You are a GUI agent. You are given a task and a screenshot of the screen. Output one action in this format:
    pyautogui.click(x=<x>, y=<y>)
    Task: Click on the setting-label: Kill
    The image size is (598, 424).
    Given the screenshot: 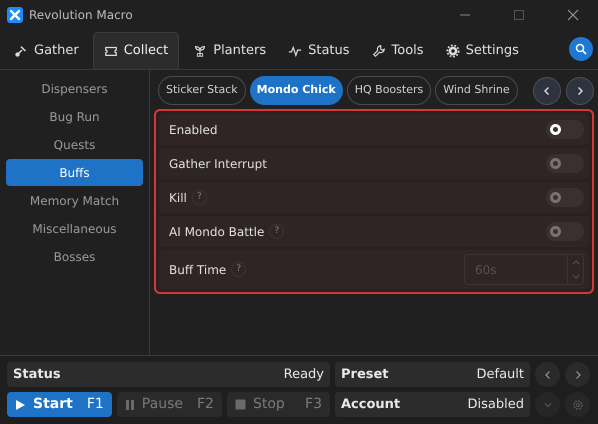 What is the action you would take?
    pyautogui.click(x=178, y=198)
    